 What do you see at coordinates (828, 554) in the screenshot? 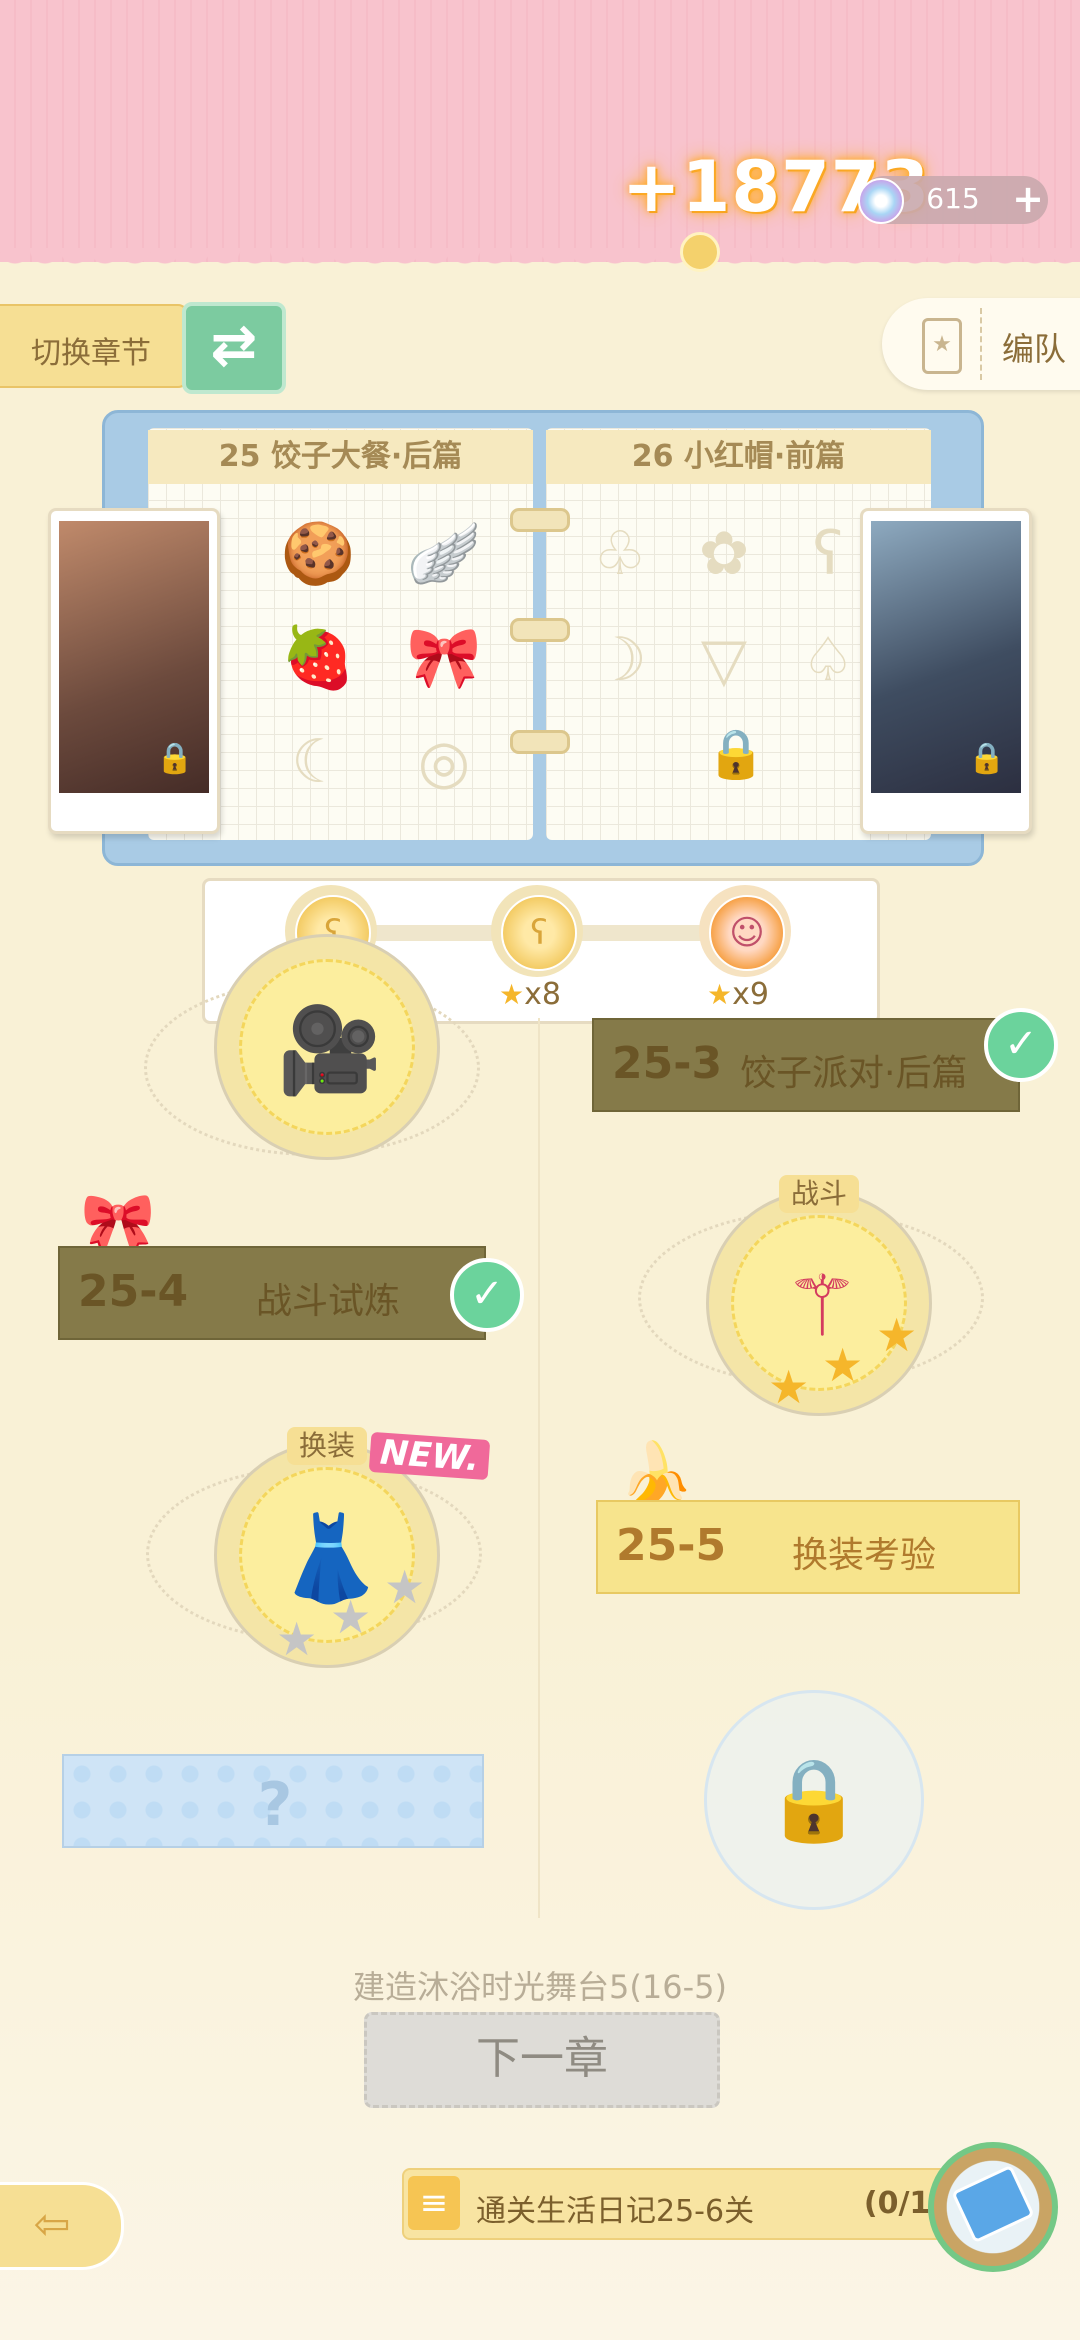
I see `bear-icon: ʕ` at bounding box center [828, 554].